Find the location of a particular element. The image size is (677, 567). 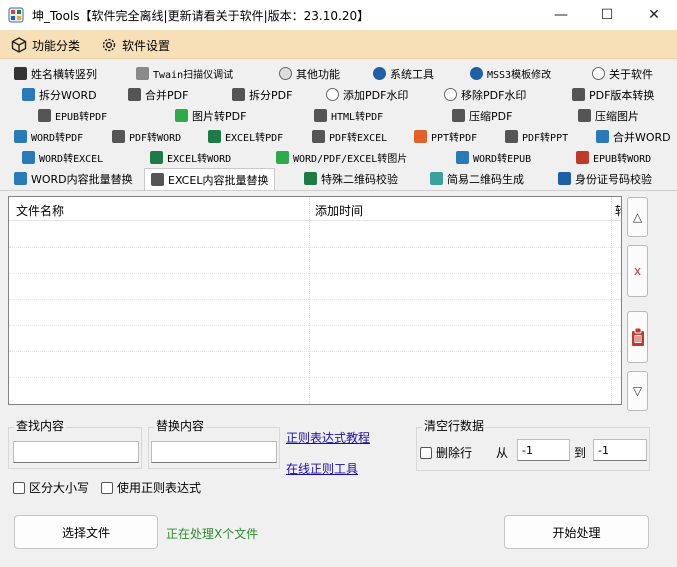

tab-office-to-image: WORD/PDF/EXCEL转图片 is located at coordinates (341, 157).